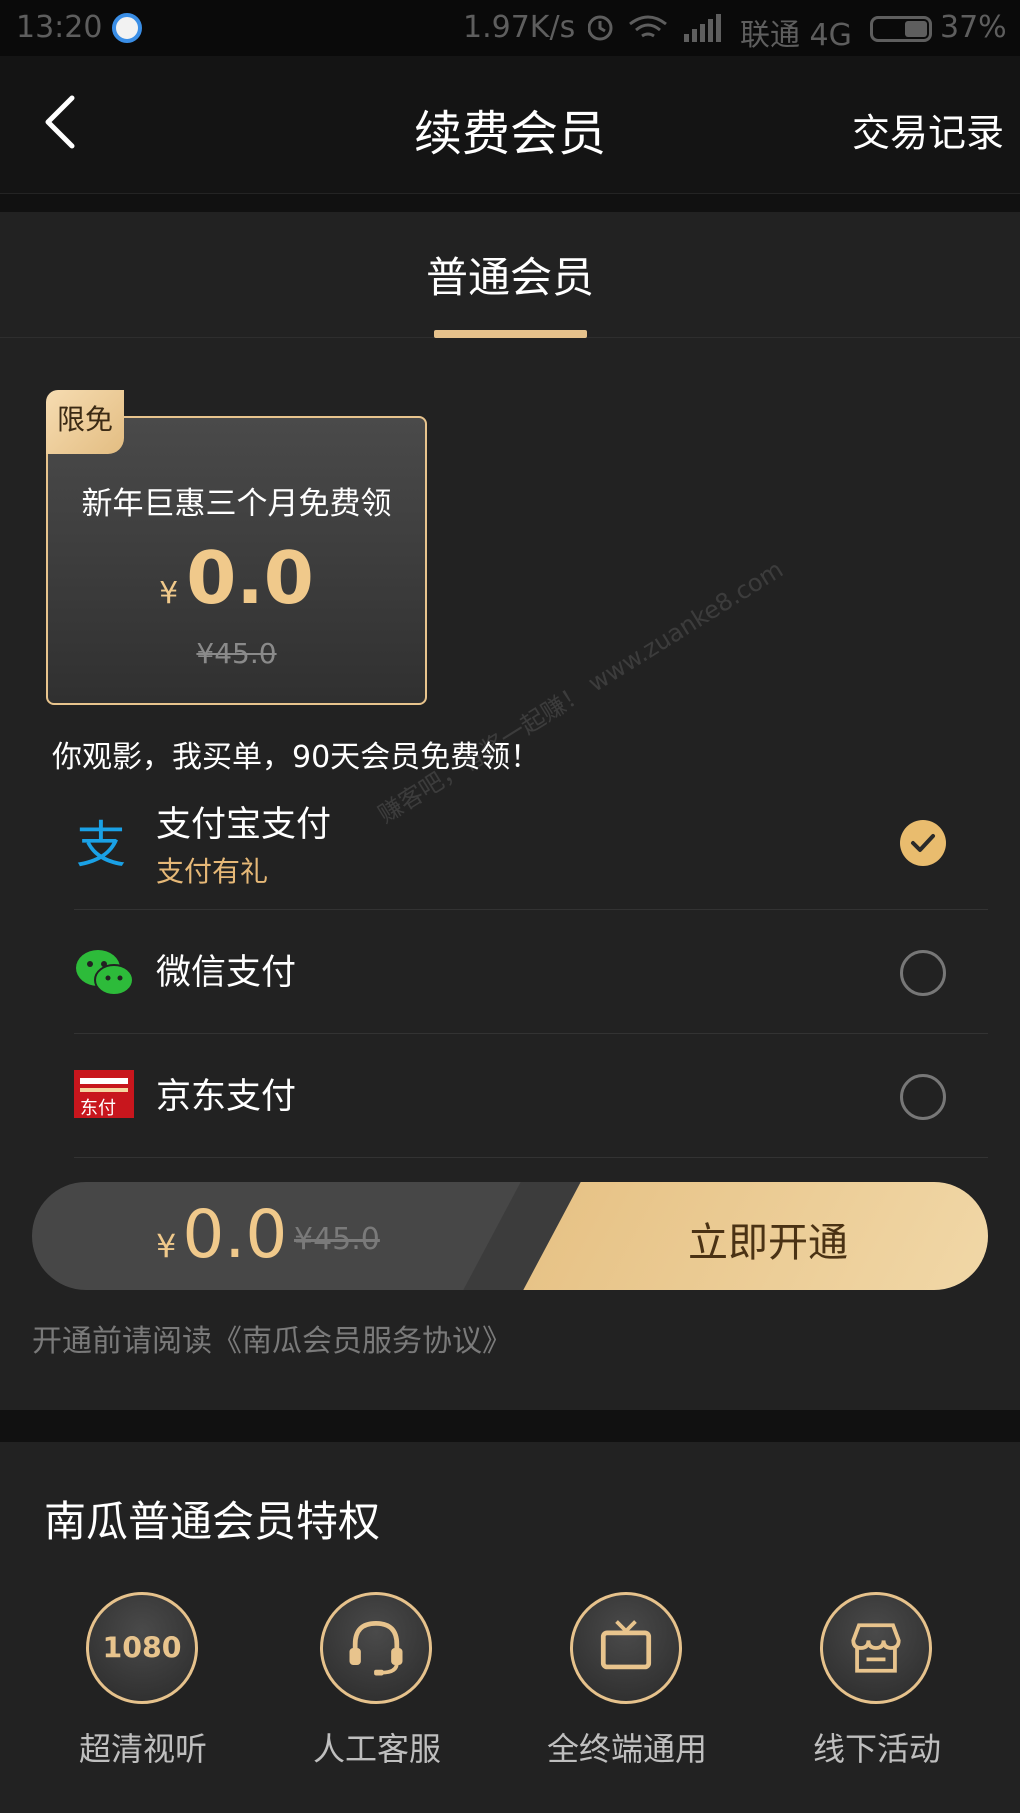 The height and width of the screenshot is (1813, 1020). I want to click on payment-name: 支付宝支付, so click(244, 825).